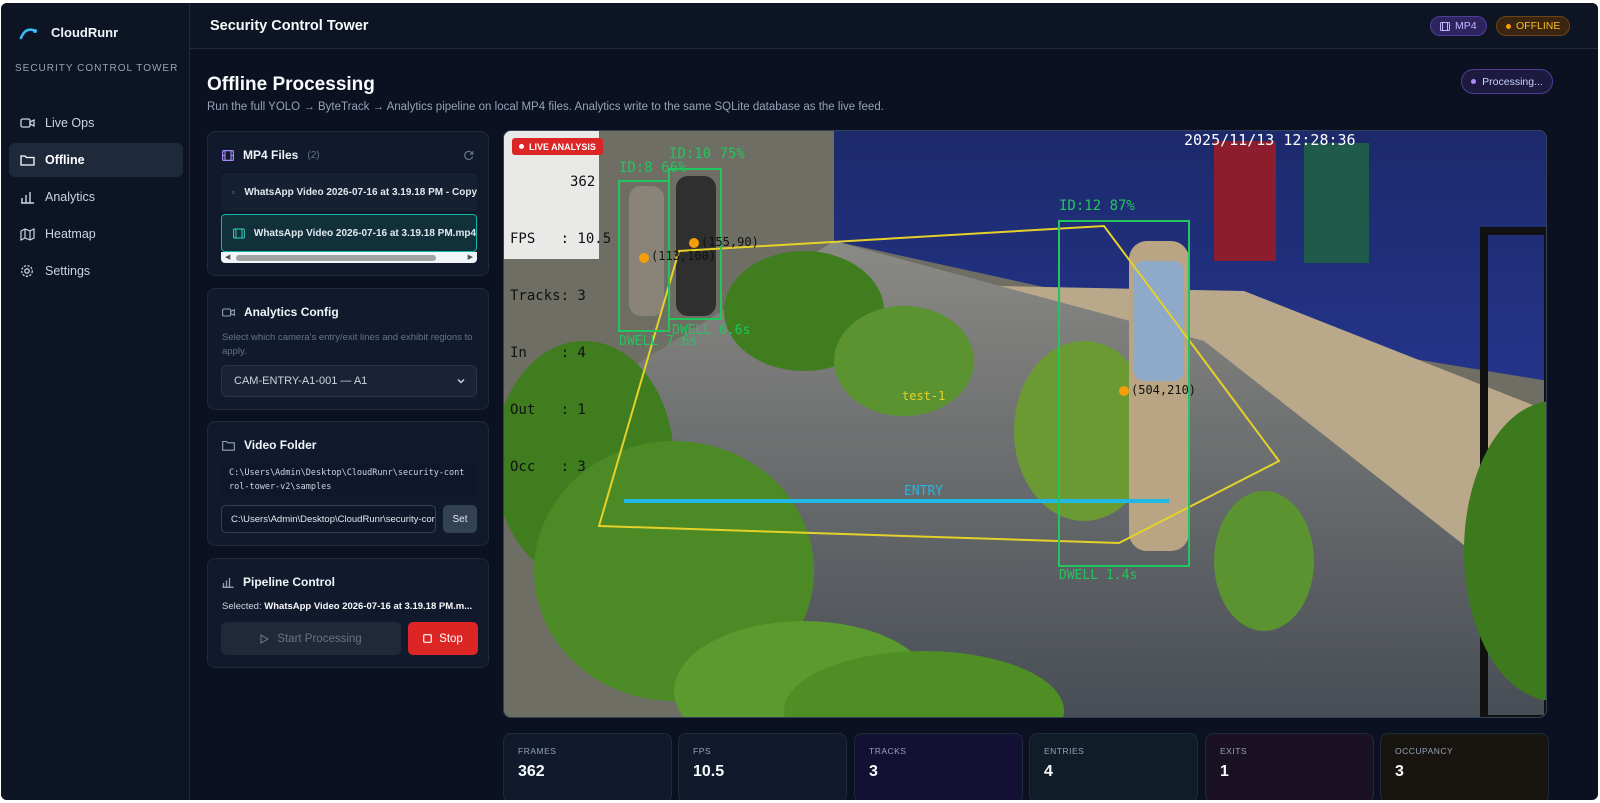 The width and height of the screenshot is (1600, 803). I want to click on sidebar-item-offline: Offline, so click(96, 160).